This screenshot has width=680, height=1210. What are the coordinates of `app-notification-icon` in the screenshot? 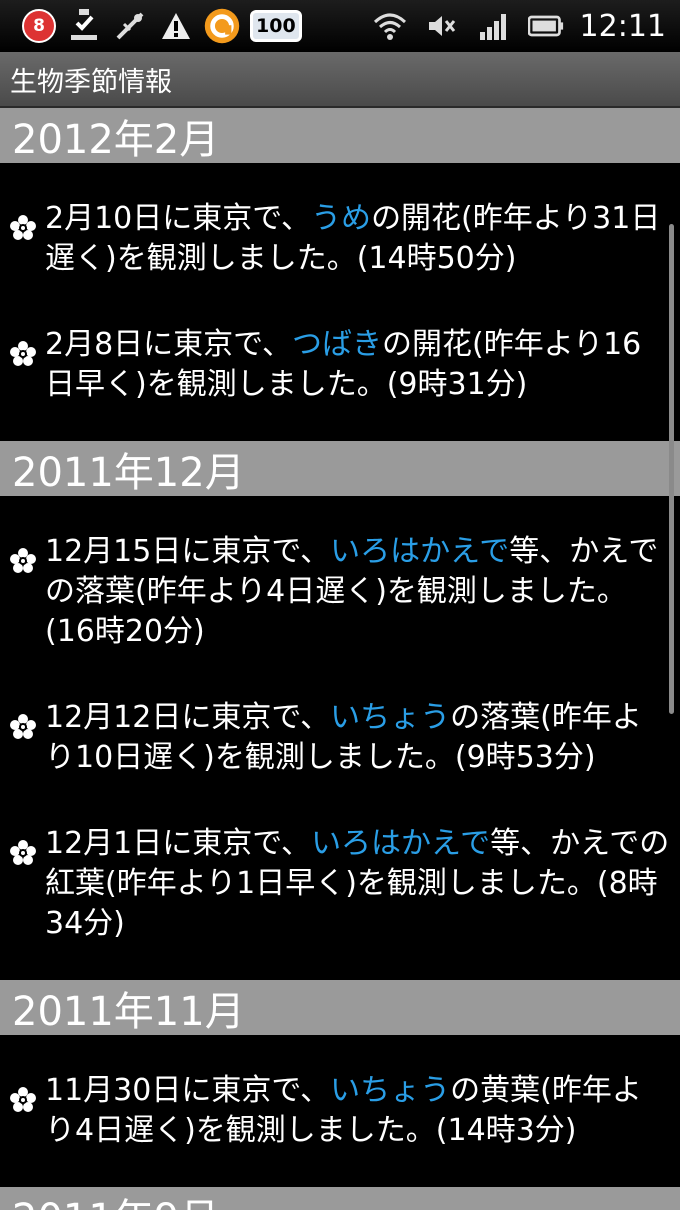 It's located at (222, 26).